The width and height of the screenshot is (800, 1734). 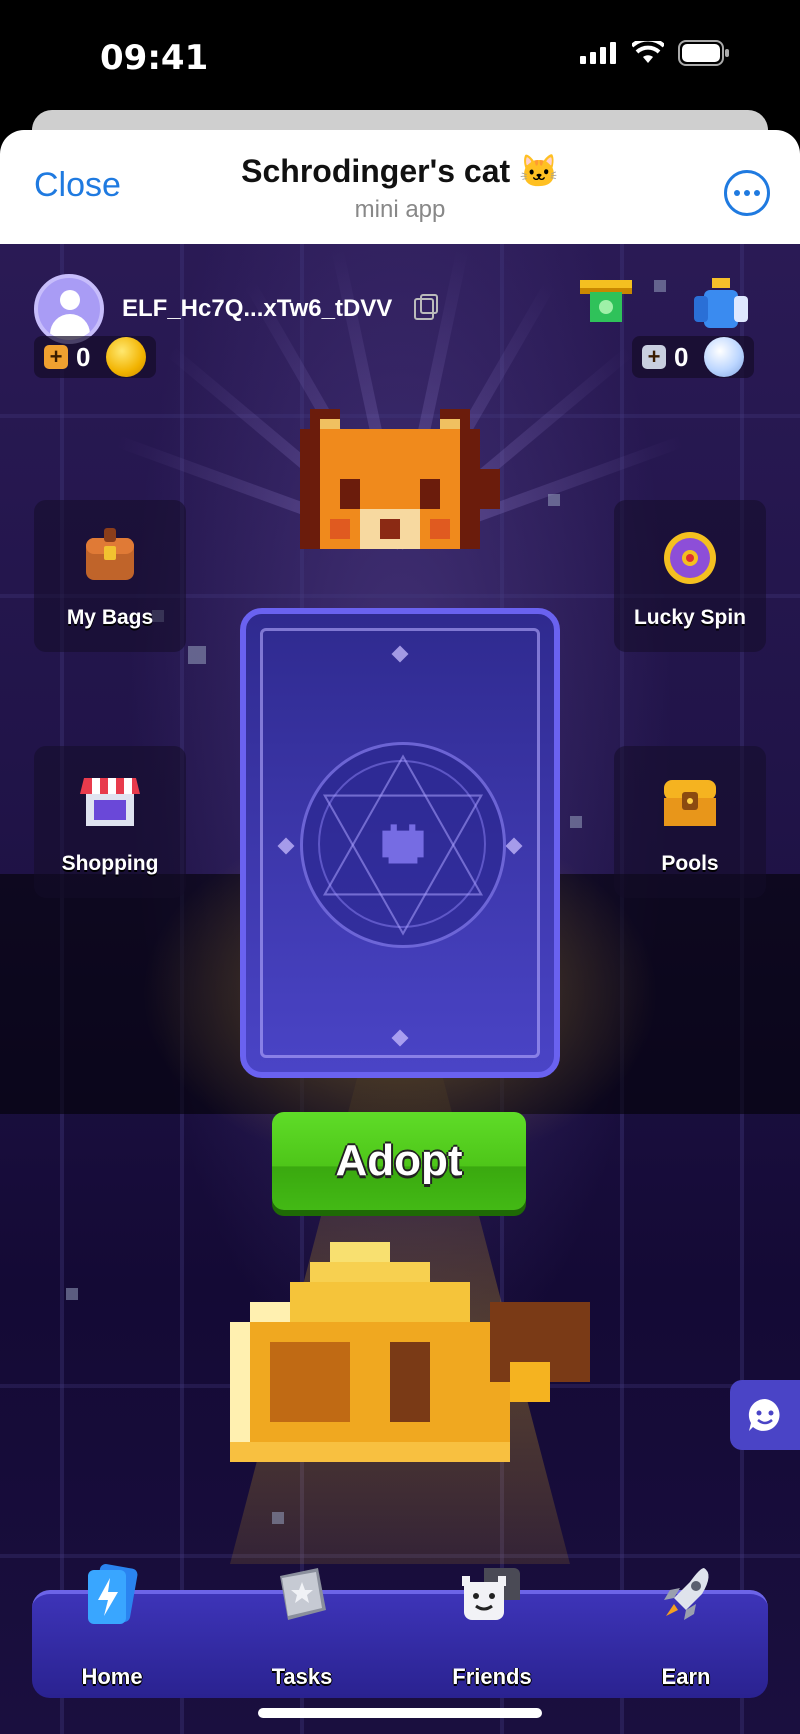 I want to click on ghost-faces-icon, so click(x=491, y=1594).